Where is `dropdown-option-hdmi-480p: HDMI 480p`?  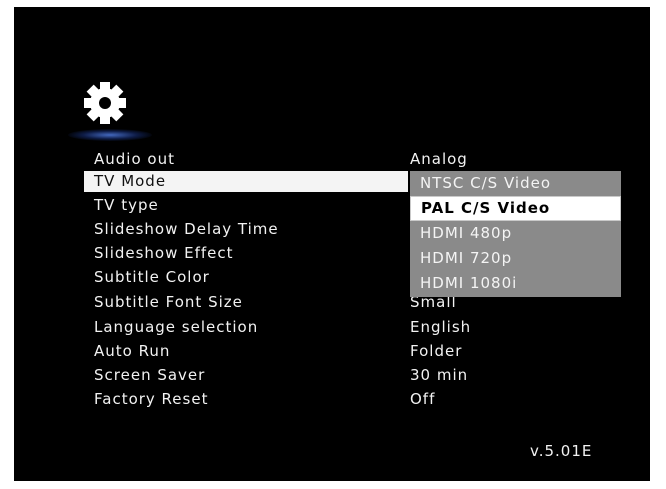 dropdown-option-hdmi-480p: HDMI 480p is located at coordinates (515, 233).